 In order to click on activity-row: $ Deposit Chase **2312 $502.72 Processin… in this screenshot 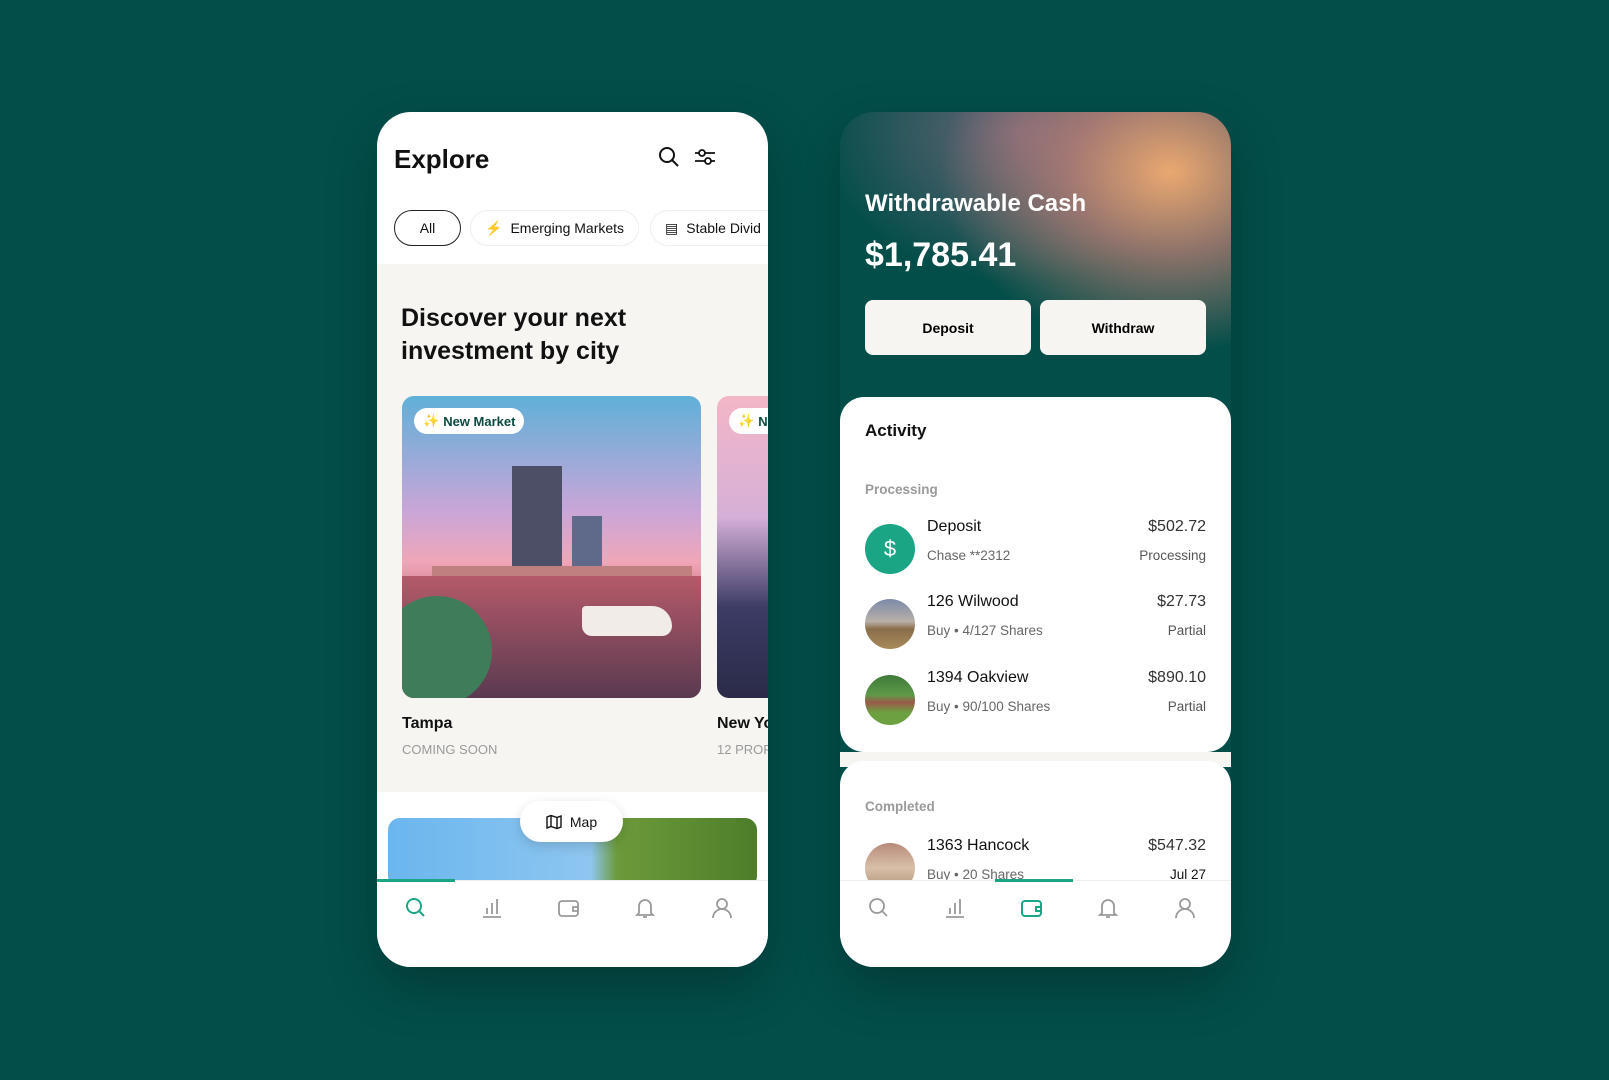, I will do `click(1035, 547)`.